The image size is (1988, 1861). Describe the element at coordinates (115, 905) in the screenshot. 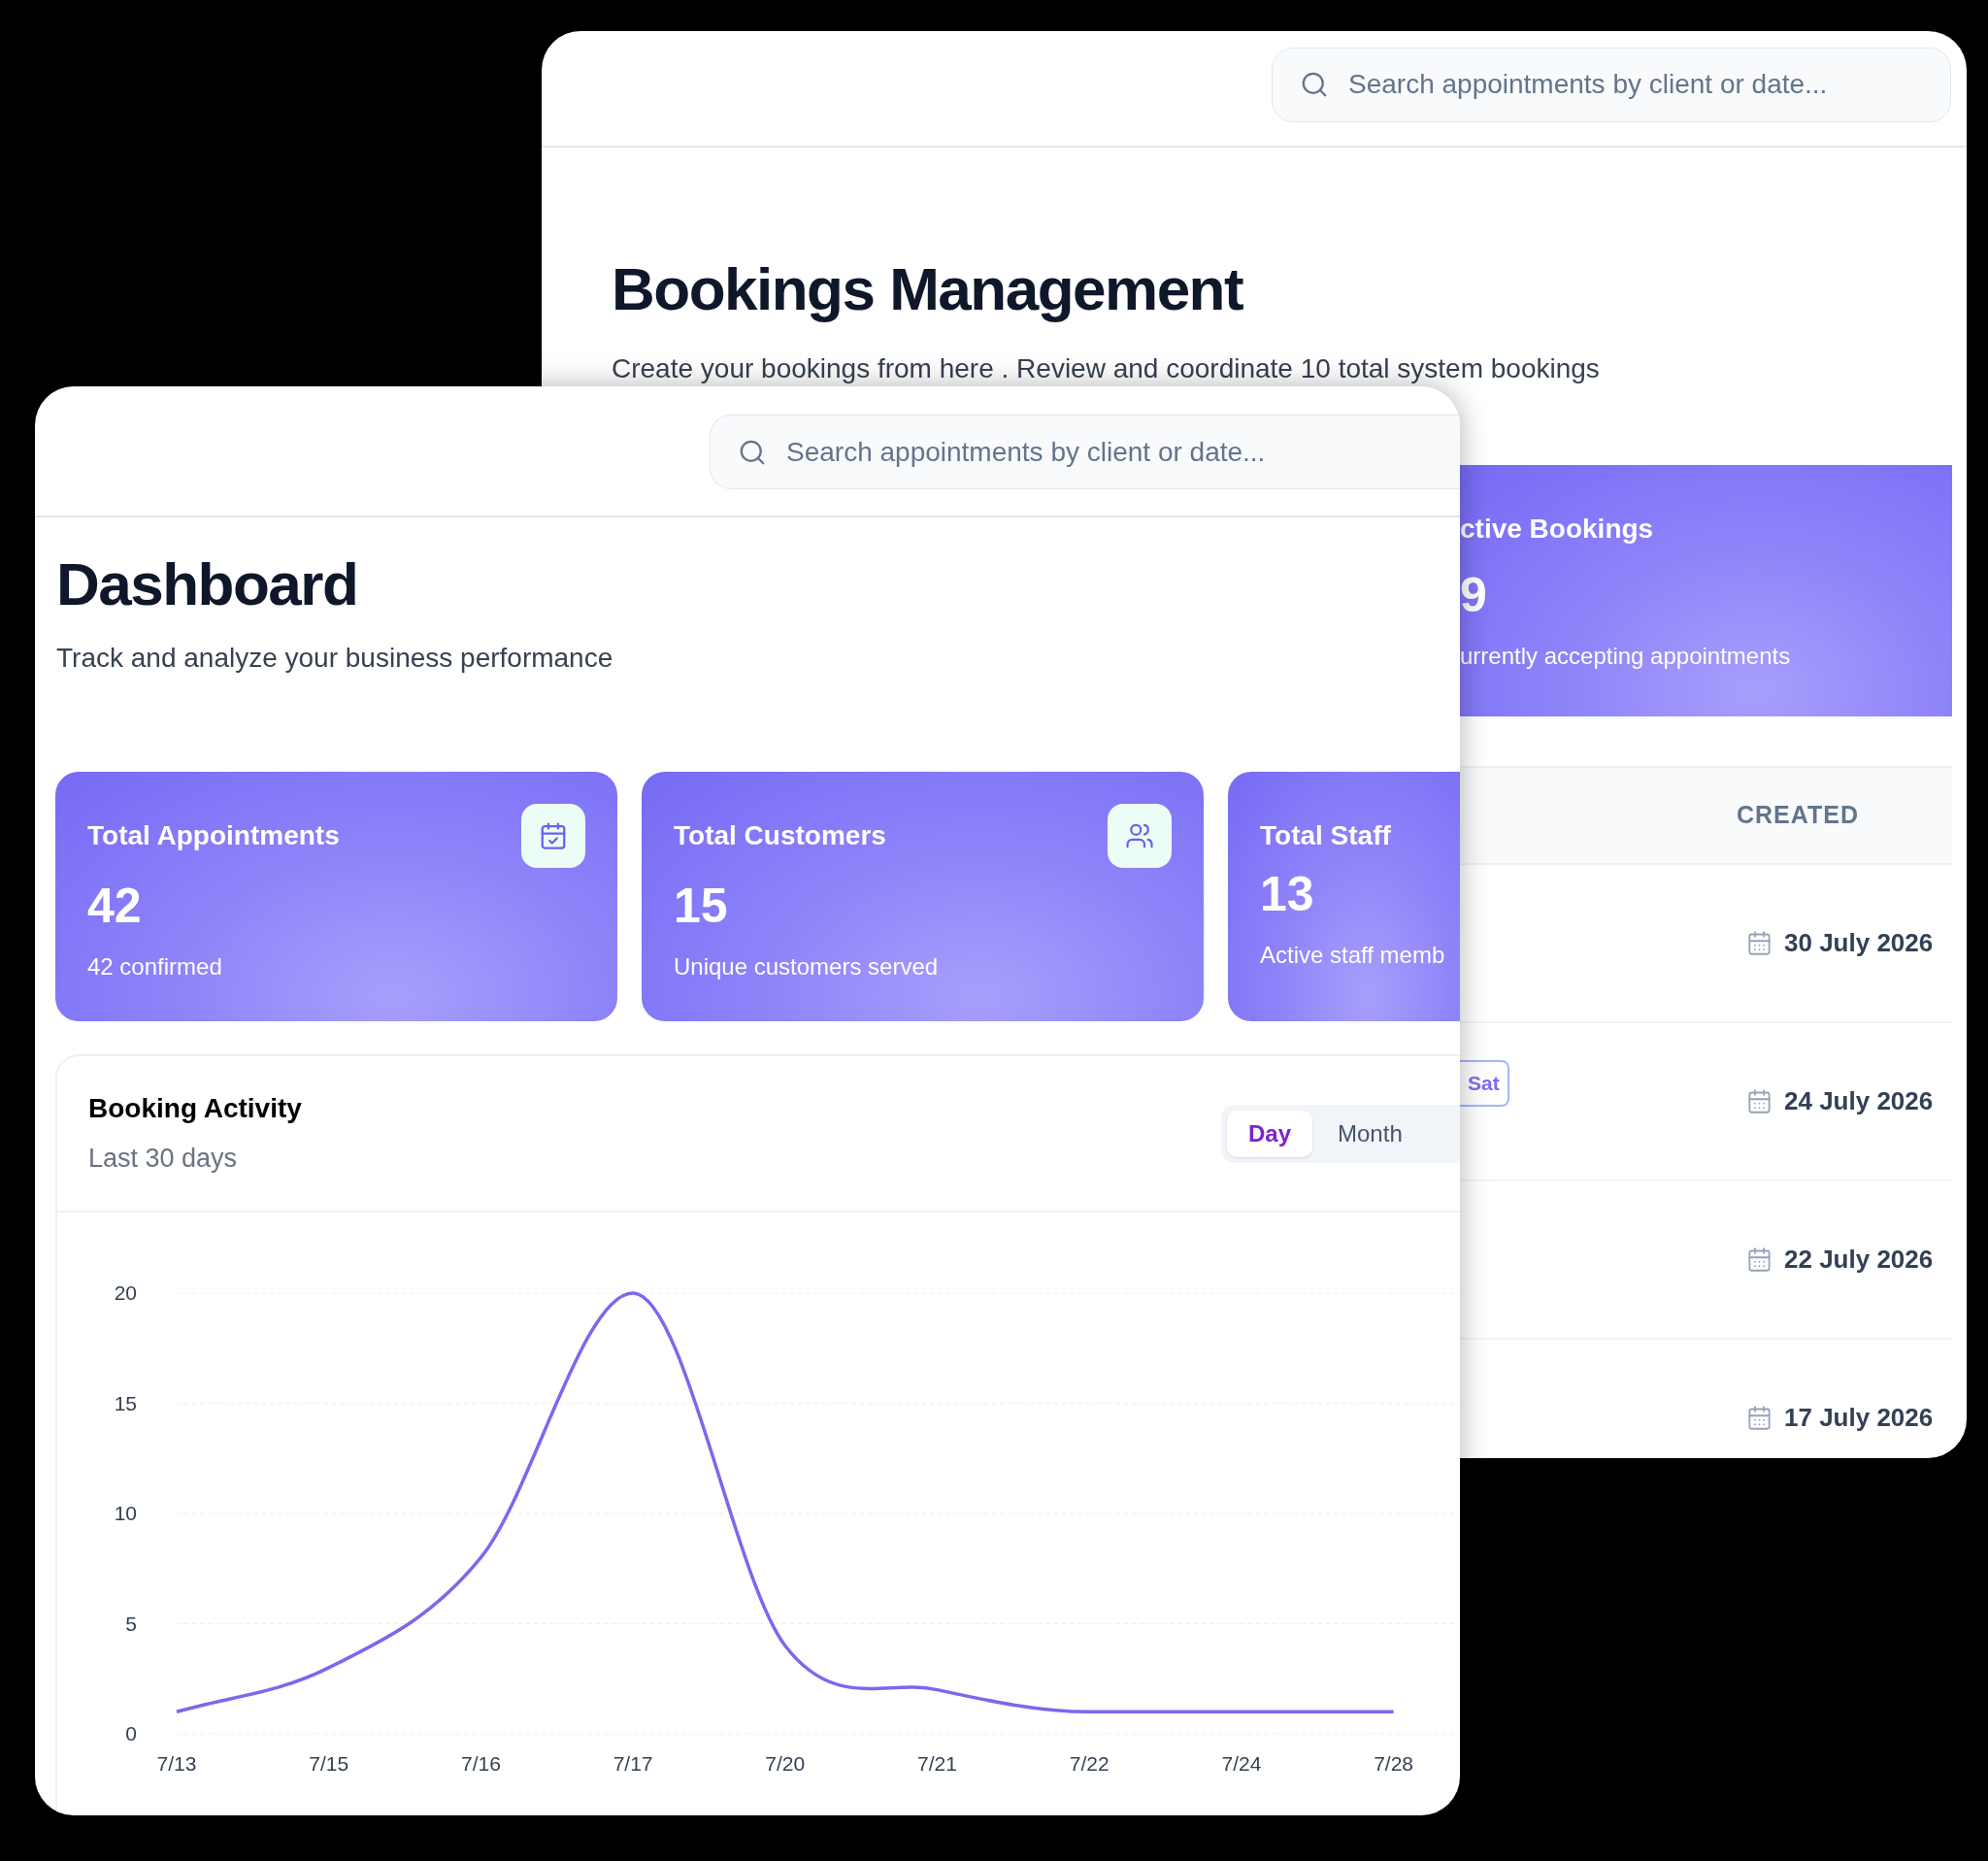

I see `stat-value: 42` at that location.